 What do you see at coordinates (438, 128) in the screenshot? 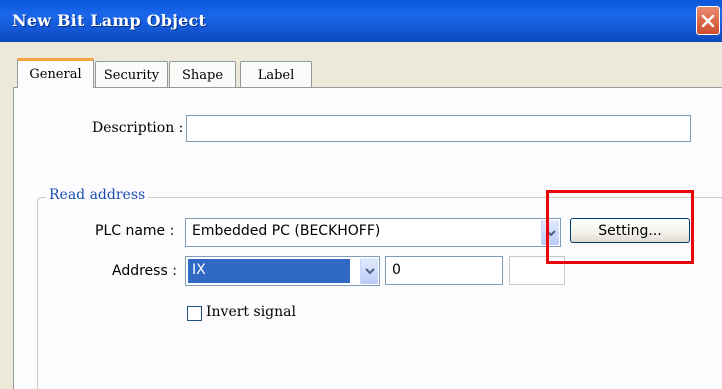
I see `description-field` at bounding box center [438, 128].